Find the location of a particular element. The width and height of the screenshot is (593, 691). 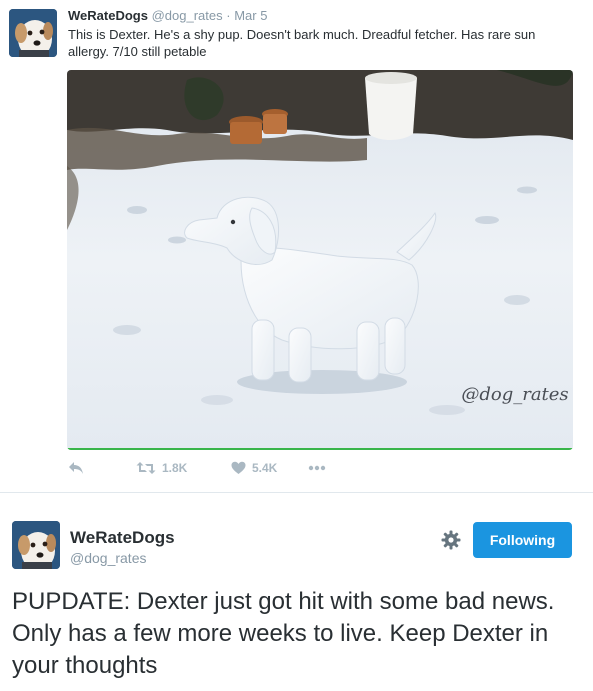

retweet-icon is located at coordinates (146, 468).